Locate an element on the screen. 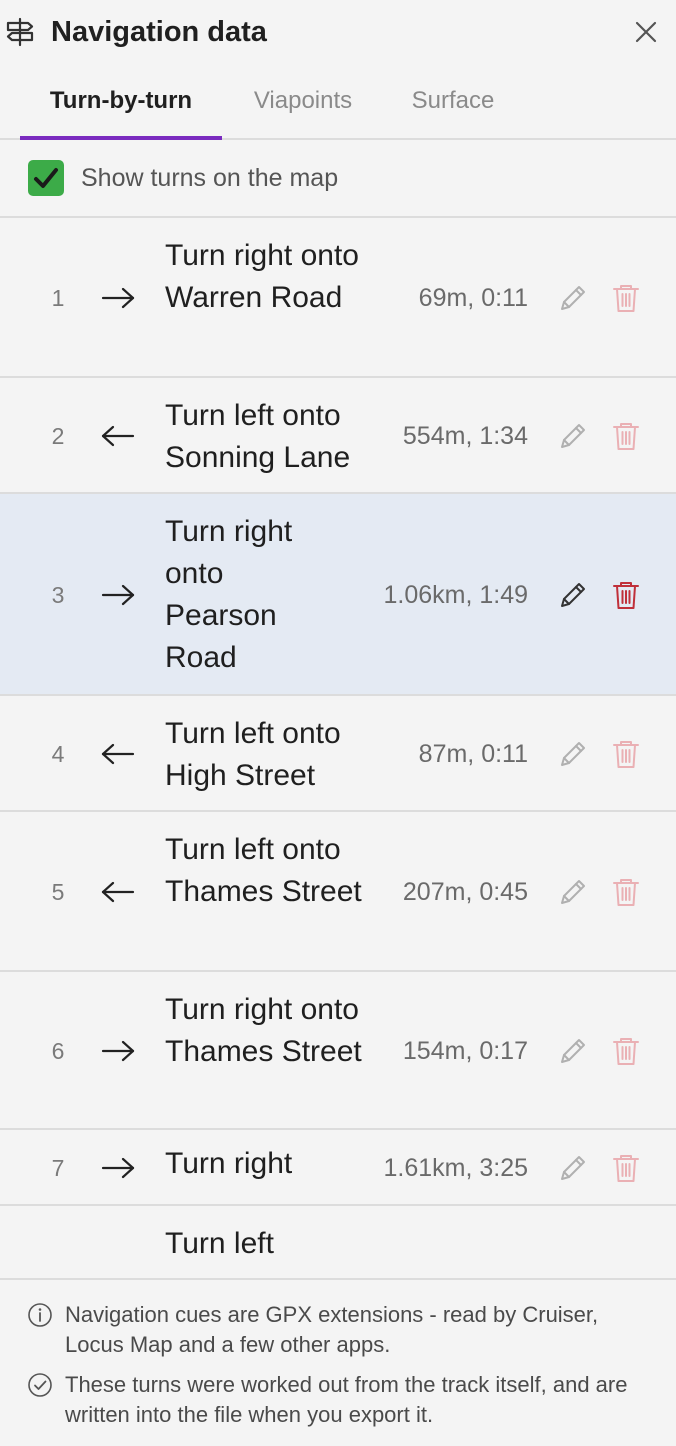  panel-header: Navigation data is located at coordinates (338, 32).